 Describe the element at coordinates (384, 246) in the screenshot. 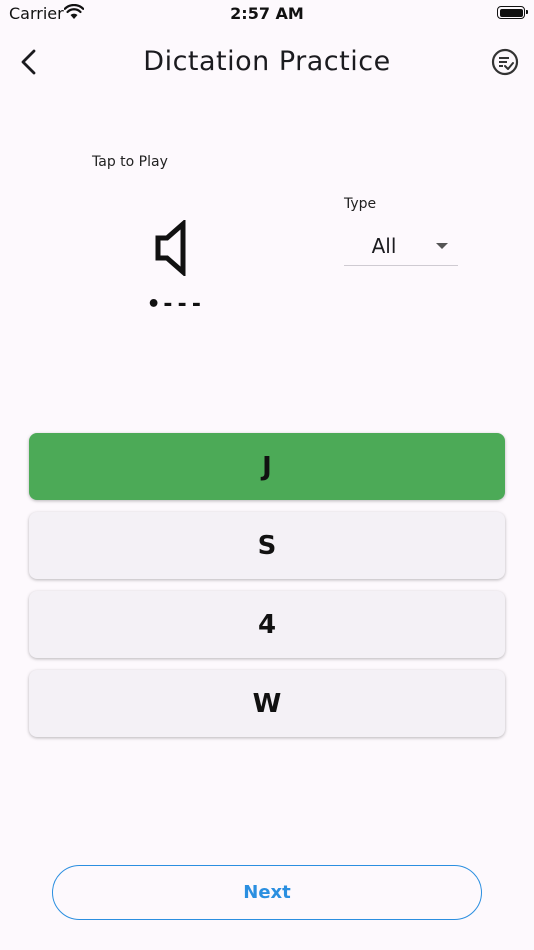

I see `type-selected-value: All` at that location.